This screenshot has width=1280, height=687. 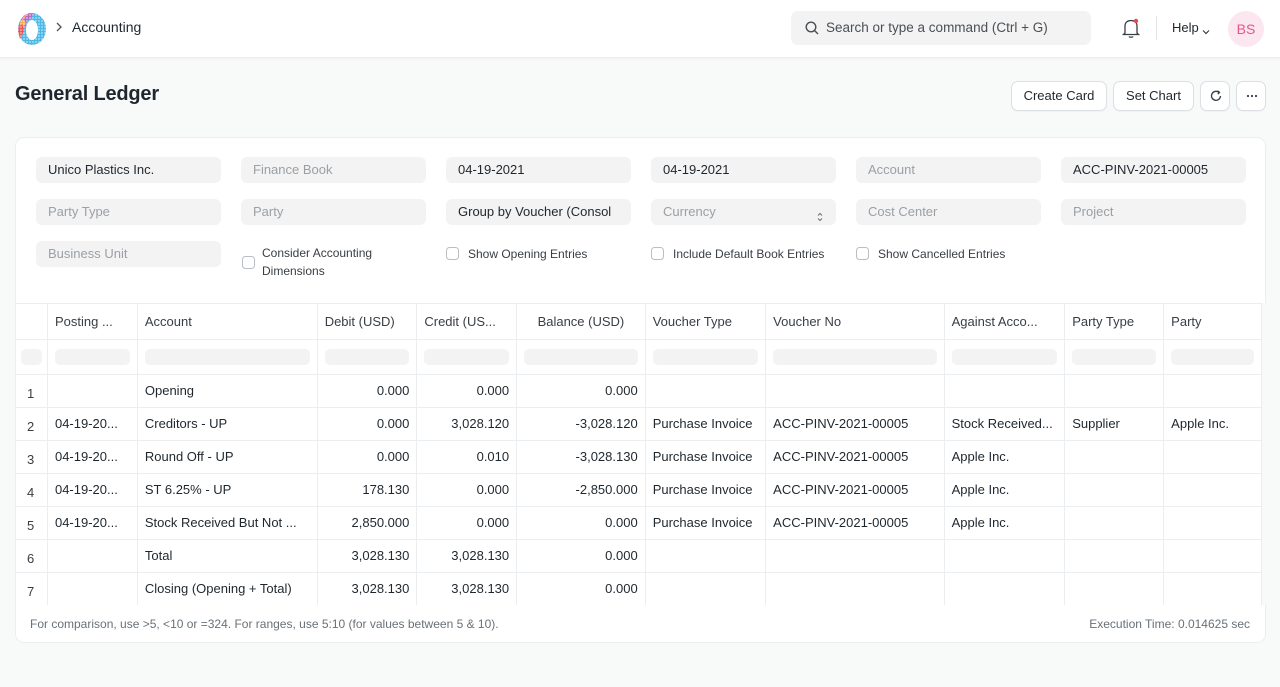 I want to click on account-filter-input, so click(x=227, y=356).